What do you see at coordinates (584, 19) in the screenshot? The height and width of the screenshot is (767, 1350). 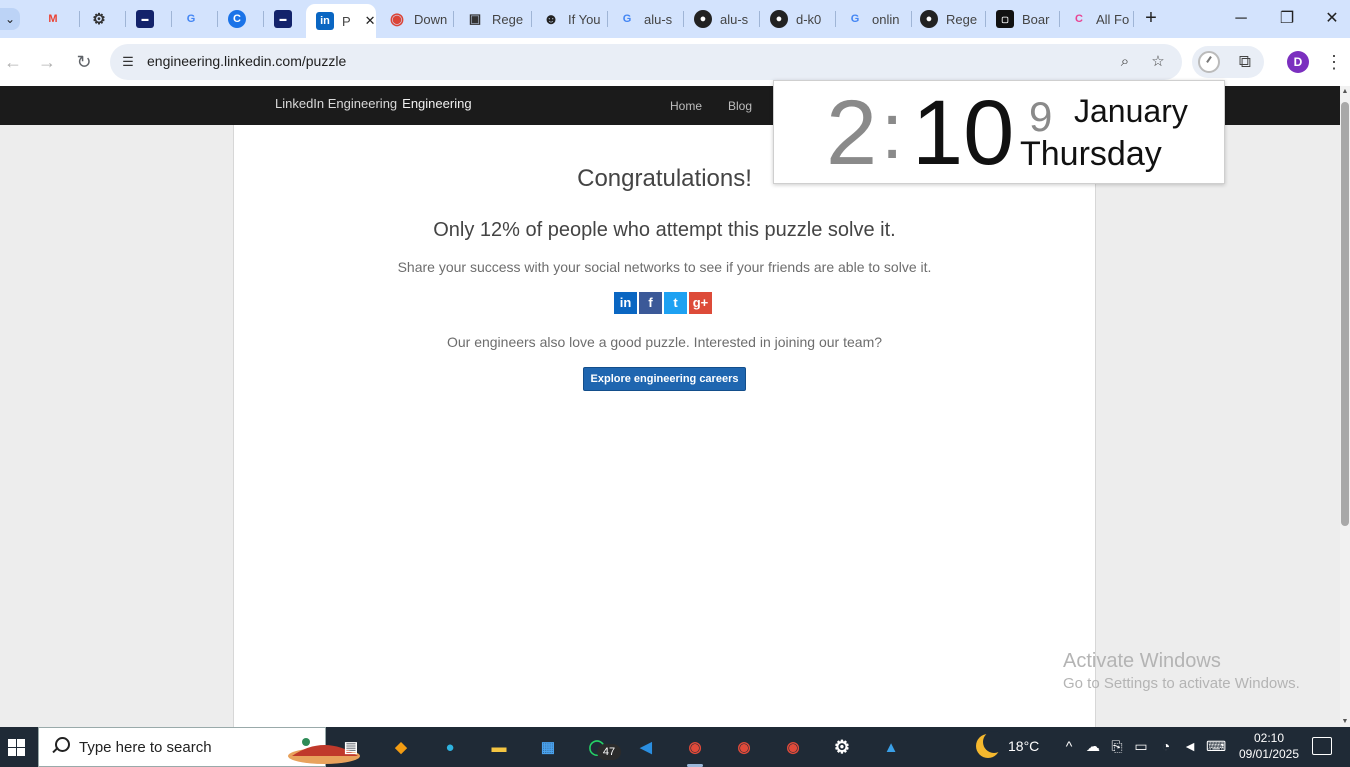 I see `tab-title: If You` at bounding box center [584, 19].